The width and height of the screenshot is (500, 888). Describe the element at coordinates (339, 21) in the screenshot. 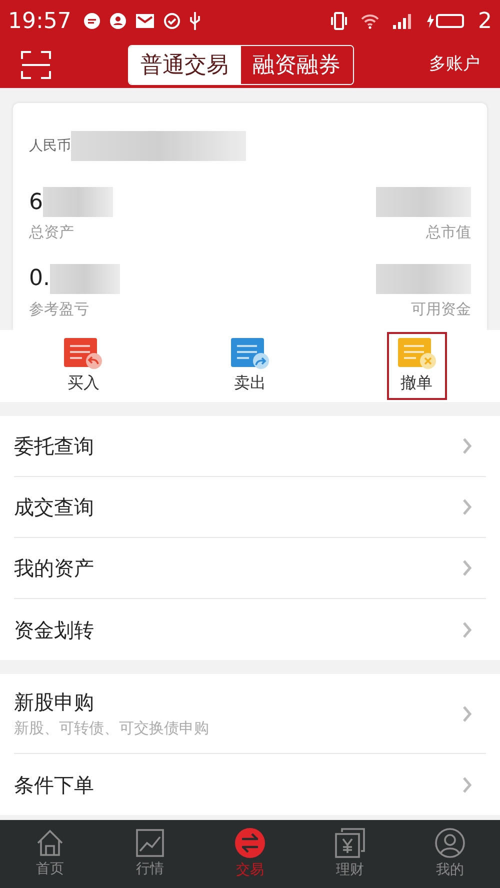

I see `vibrate-icon` at that location.